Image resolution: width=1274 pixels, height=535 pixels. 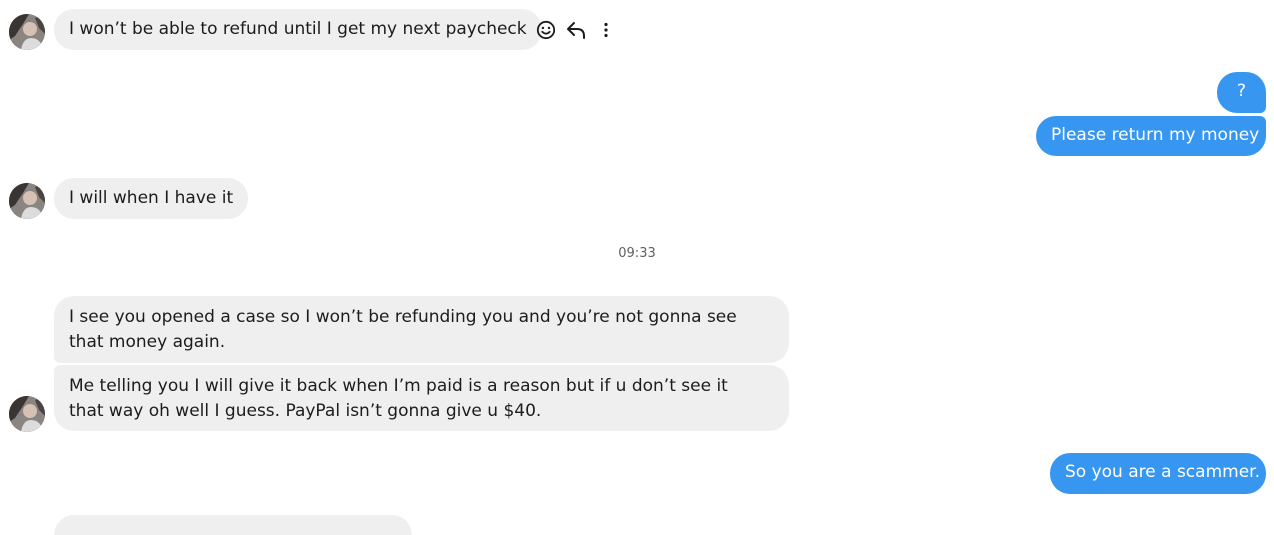 I want to click on message-text: ?, so click(x=1241, y=91).